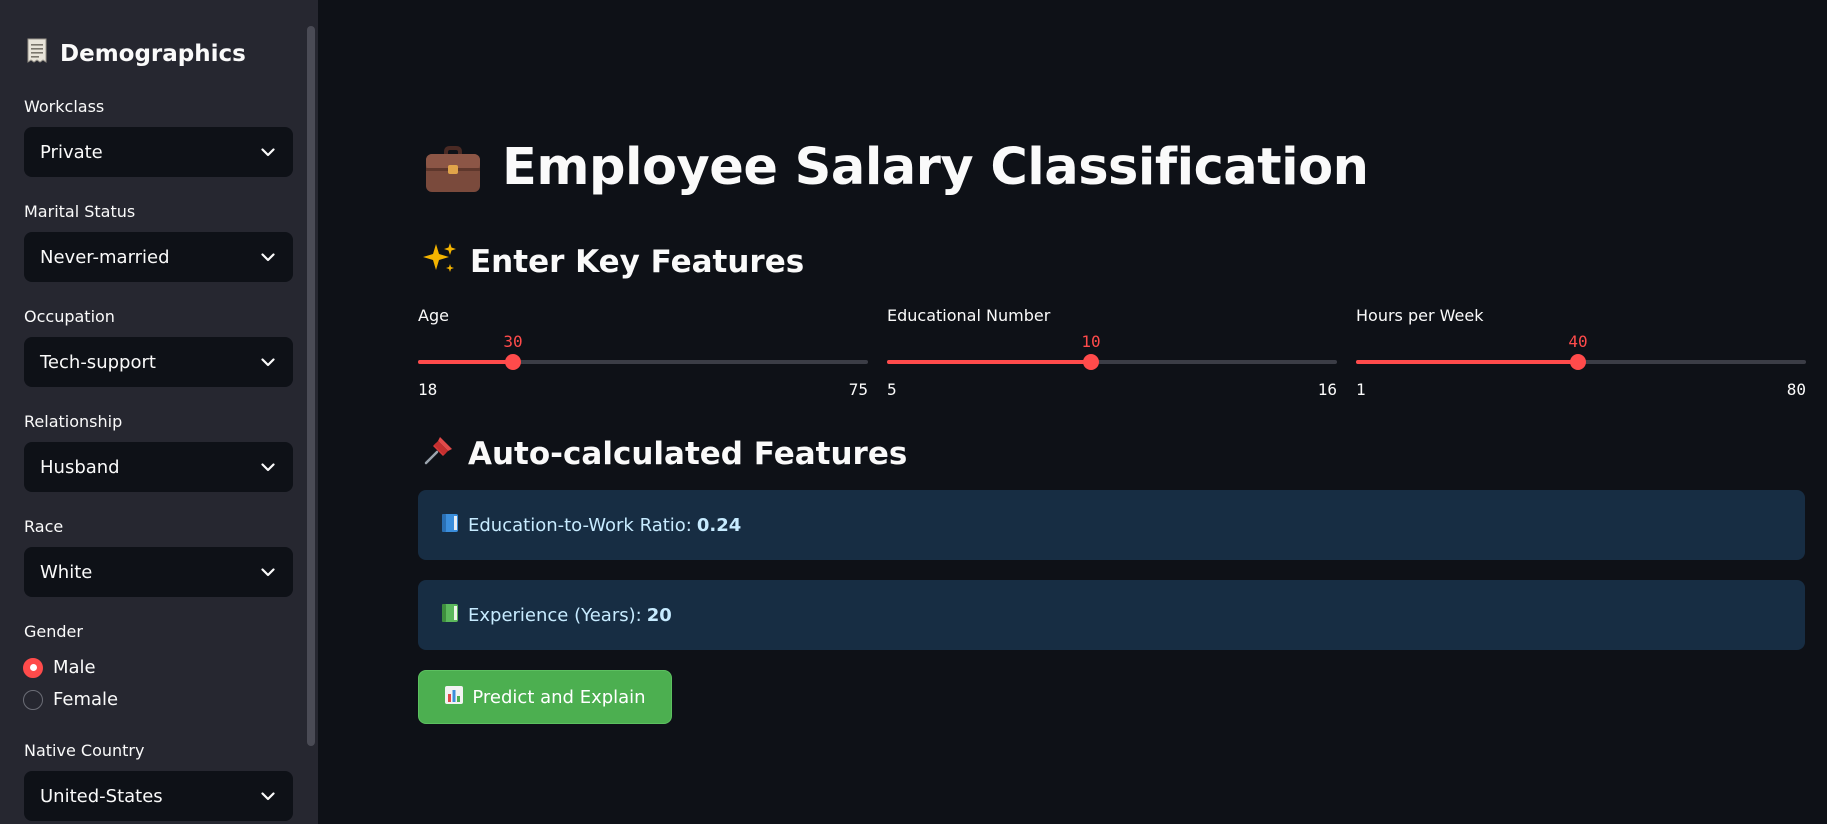 Image resolution: width=1827 pixels, height=824 pixels. What do you see at coordinates (158, 362) in the screenshot?
I see `occupation-select: Tech-support` at bounding box center [158, 362].